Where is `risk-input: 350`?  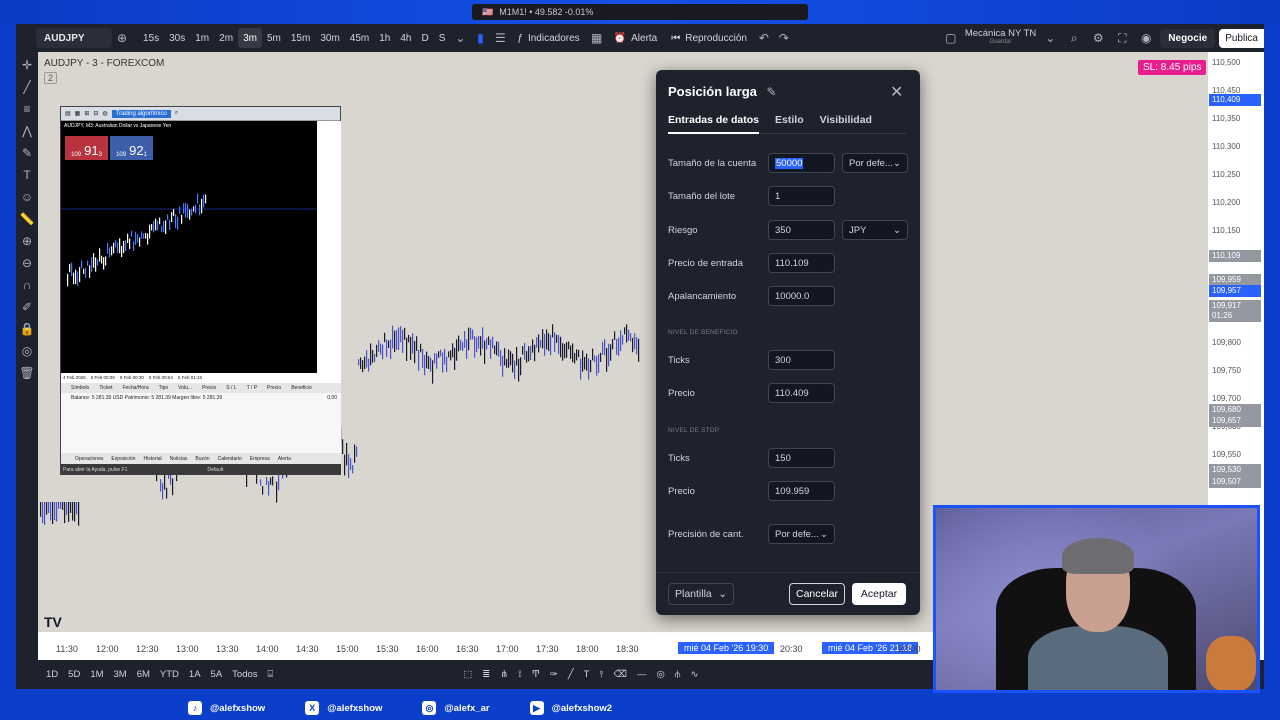 risk-input: 350 is located at coordinates (801, 230).